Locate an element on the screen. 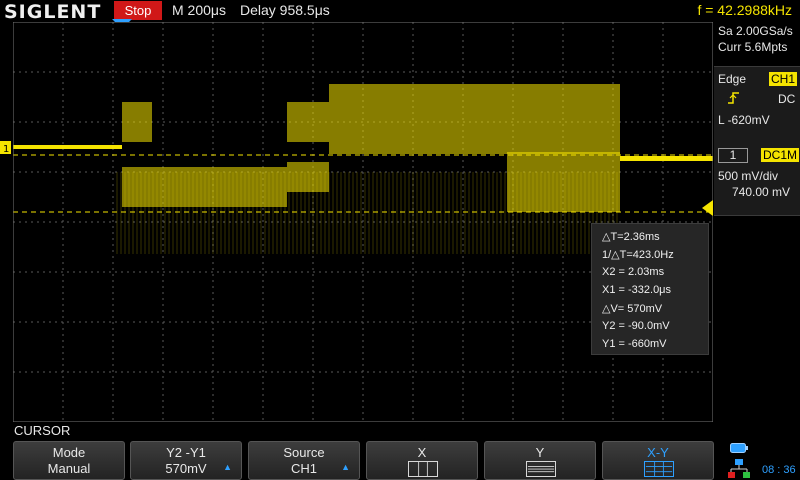  inverse-delta-t-readout: 1/△T=423.0Hz is located at coordinates (638, 255).